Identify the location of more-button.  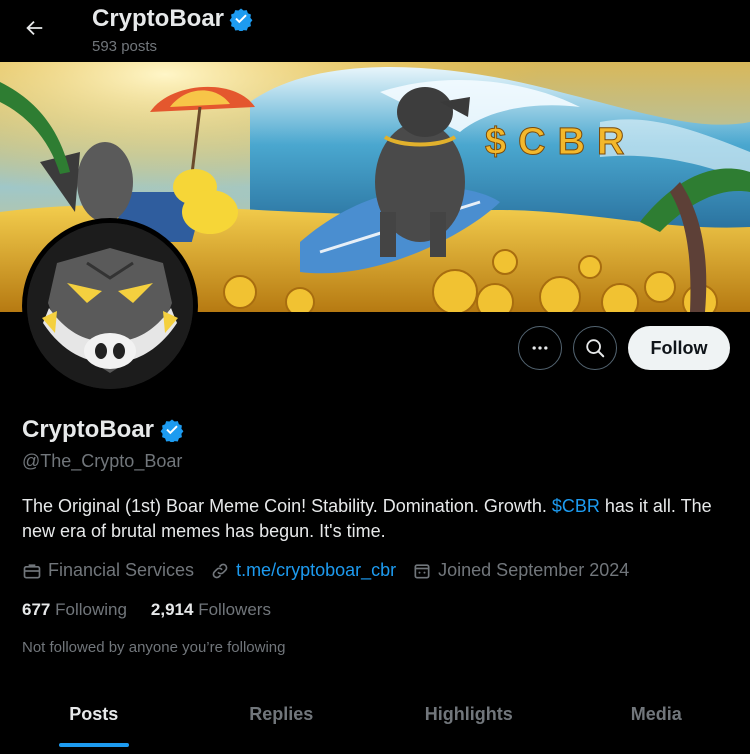
(540, 348).